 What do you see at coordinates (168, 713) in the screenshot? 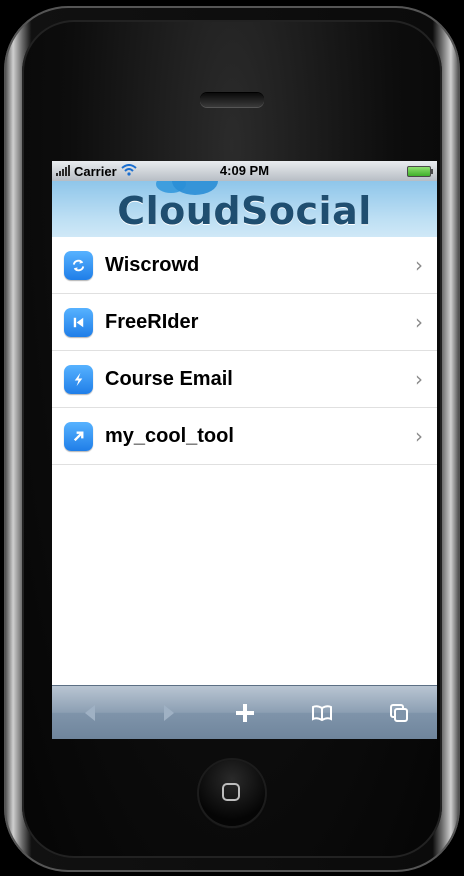
I see `forward-arrow-icon` at bounding box center [168, 713].